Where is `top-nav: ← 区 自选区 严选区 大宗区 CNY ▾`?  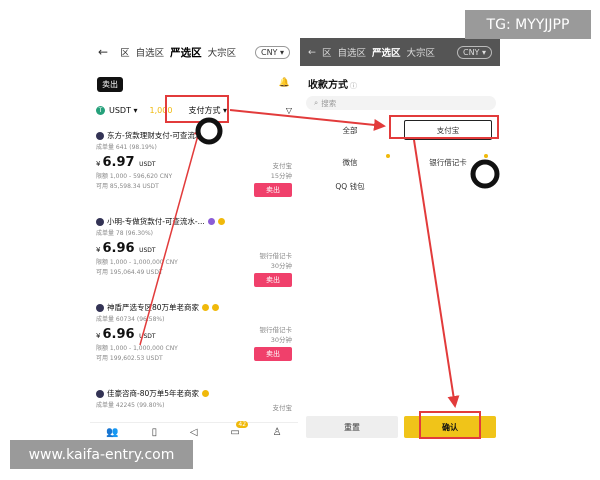 top-nav: ← 区 自选区 严选区 大宗区 CNY ▾ is located at coordinates (194, 52).